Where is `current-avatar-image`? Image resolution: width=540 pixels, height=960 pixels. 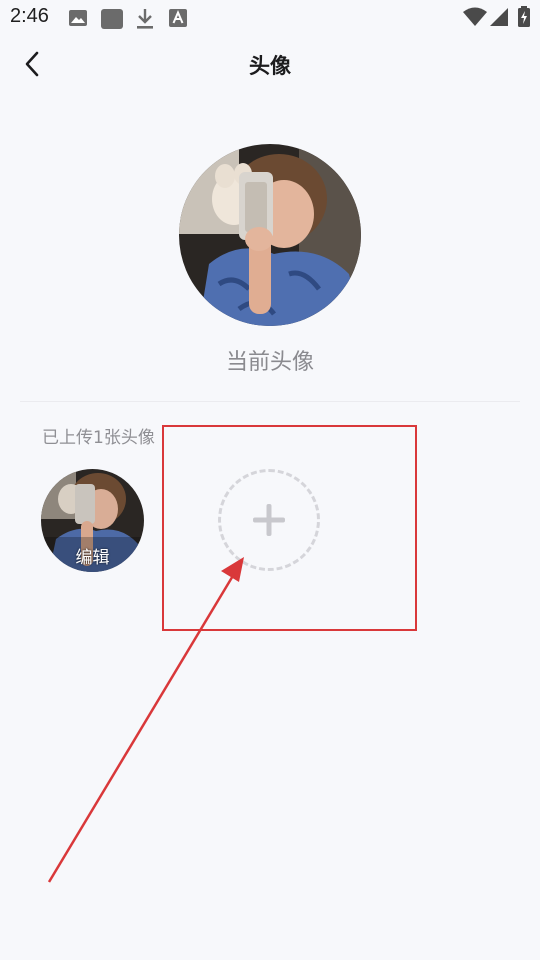 current-avatar-image is located at coordinates (270, 235).